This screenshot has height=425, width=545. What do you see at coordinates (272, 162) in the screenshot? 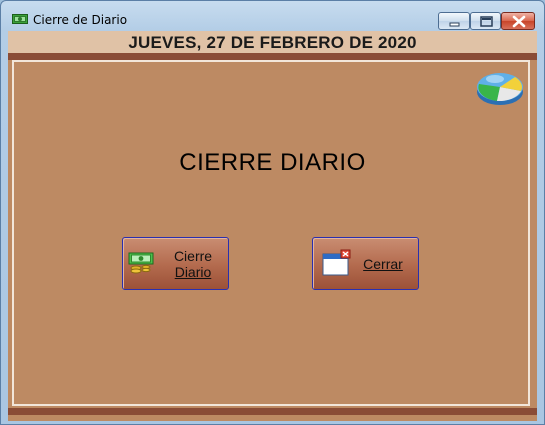
I see `page-title: CIERRE DIARIO` at bounding box center [272, 162].